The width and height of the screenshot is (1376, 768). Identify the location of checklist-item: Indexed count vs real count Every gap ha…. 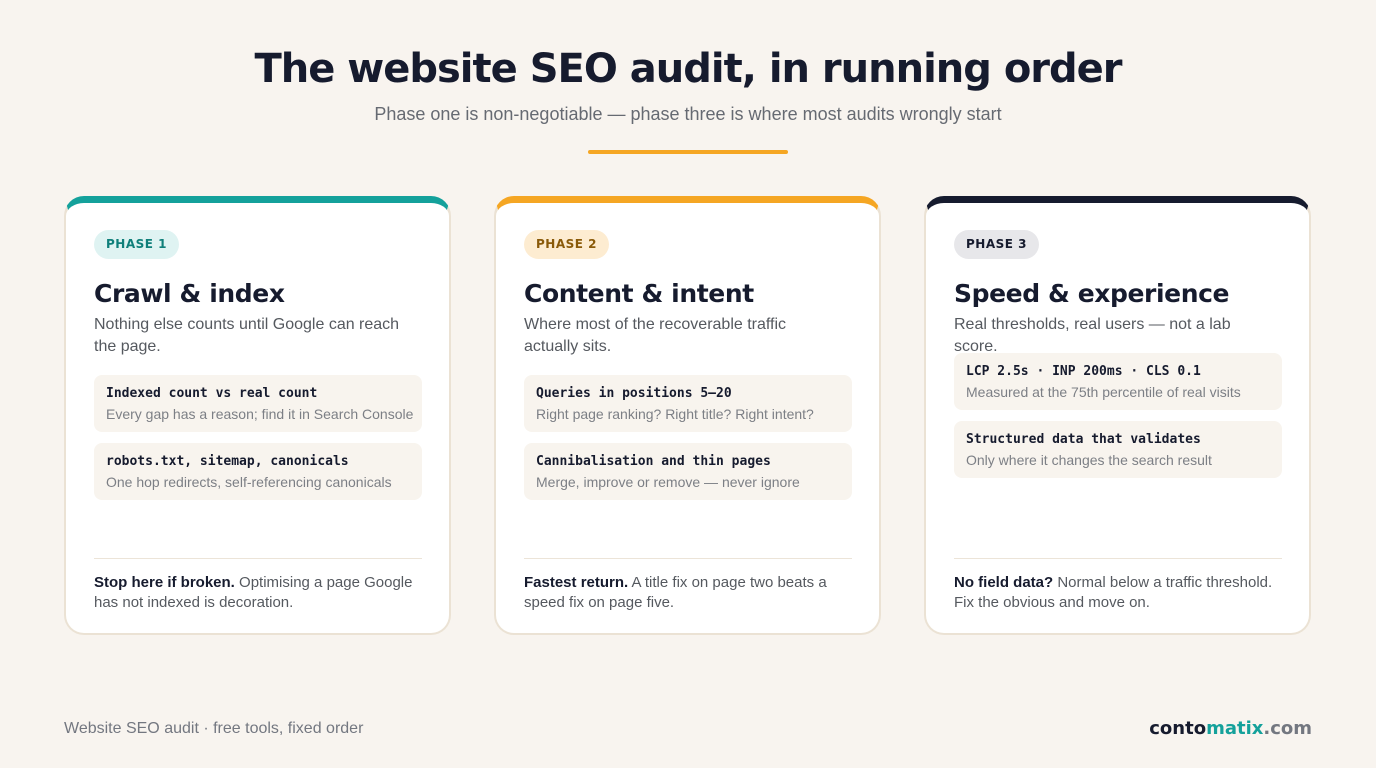
(258, 403).